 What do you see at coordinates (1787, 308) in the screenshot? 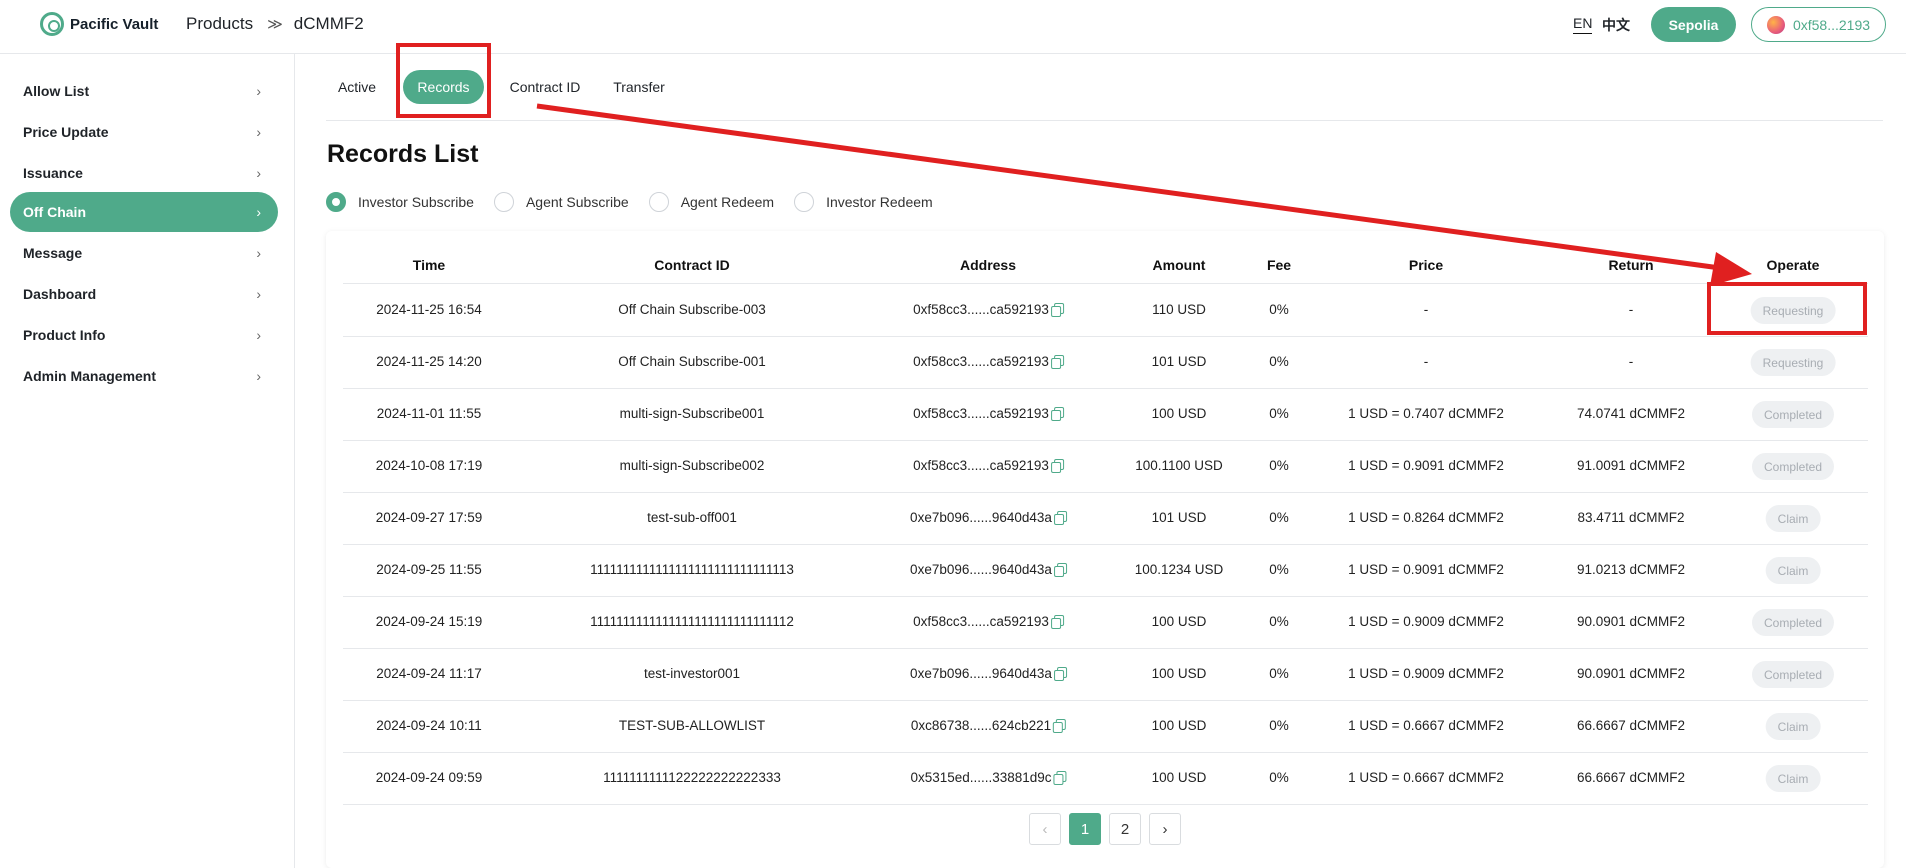
I see `annotation-box-operate` at bounding box center [1787, 308].